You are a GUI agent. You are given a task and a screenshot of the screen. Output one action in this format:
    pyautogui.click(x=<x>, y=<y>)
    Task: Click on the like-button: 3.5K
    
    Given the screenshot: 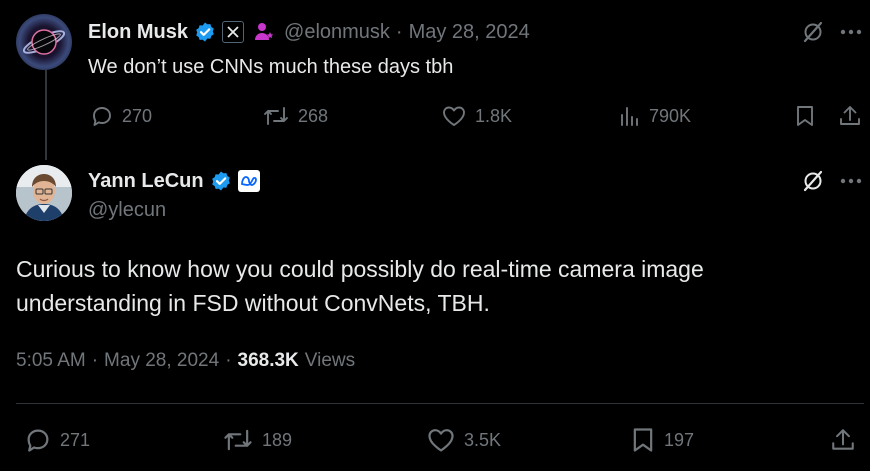 What is the action you would take?
    pyautogui.click(x=463, y=440)
    